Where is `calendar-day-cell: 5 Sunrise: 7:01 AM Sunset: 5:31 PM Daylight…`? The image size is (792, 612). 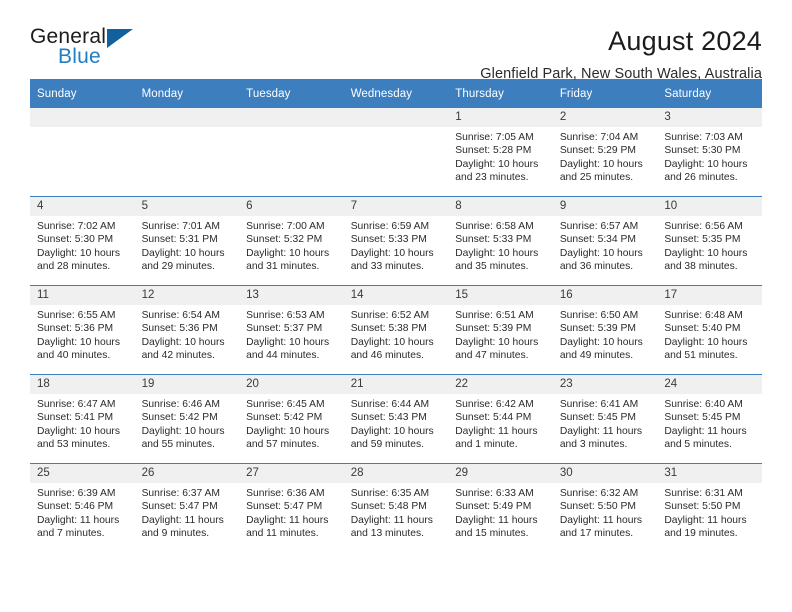 calendar-day-cell: 5 Sunrise: 7:01 AM Sunset: 5:31 PM Daylight… is located at coordinates (187, 241).